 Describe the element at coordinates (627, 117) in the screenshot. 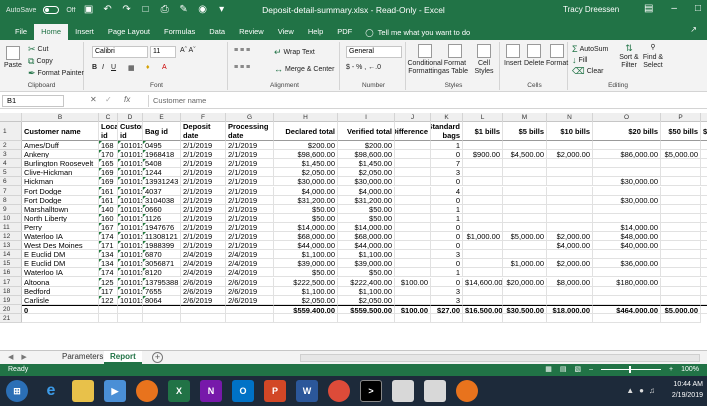

I see `column-header: O` at that location.